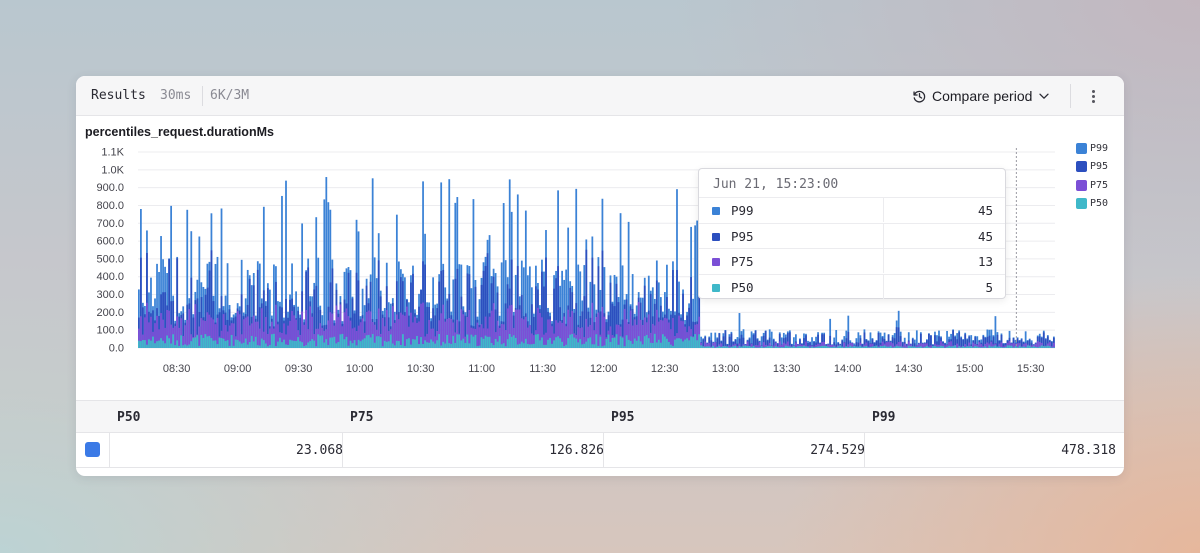  I want to click on column-header-p50: P50, so click(128, 417).